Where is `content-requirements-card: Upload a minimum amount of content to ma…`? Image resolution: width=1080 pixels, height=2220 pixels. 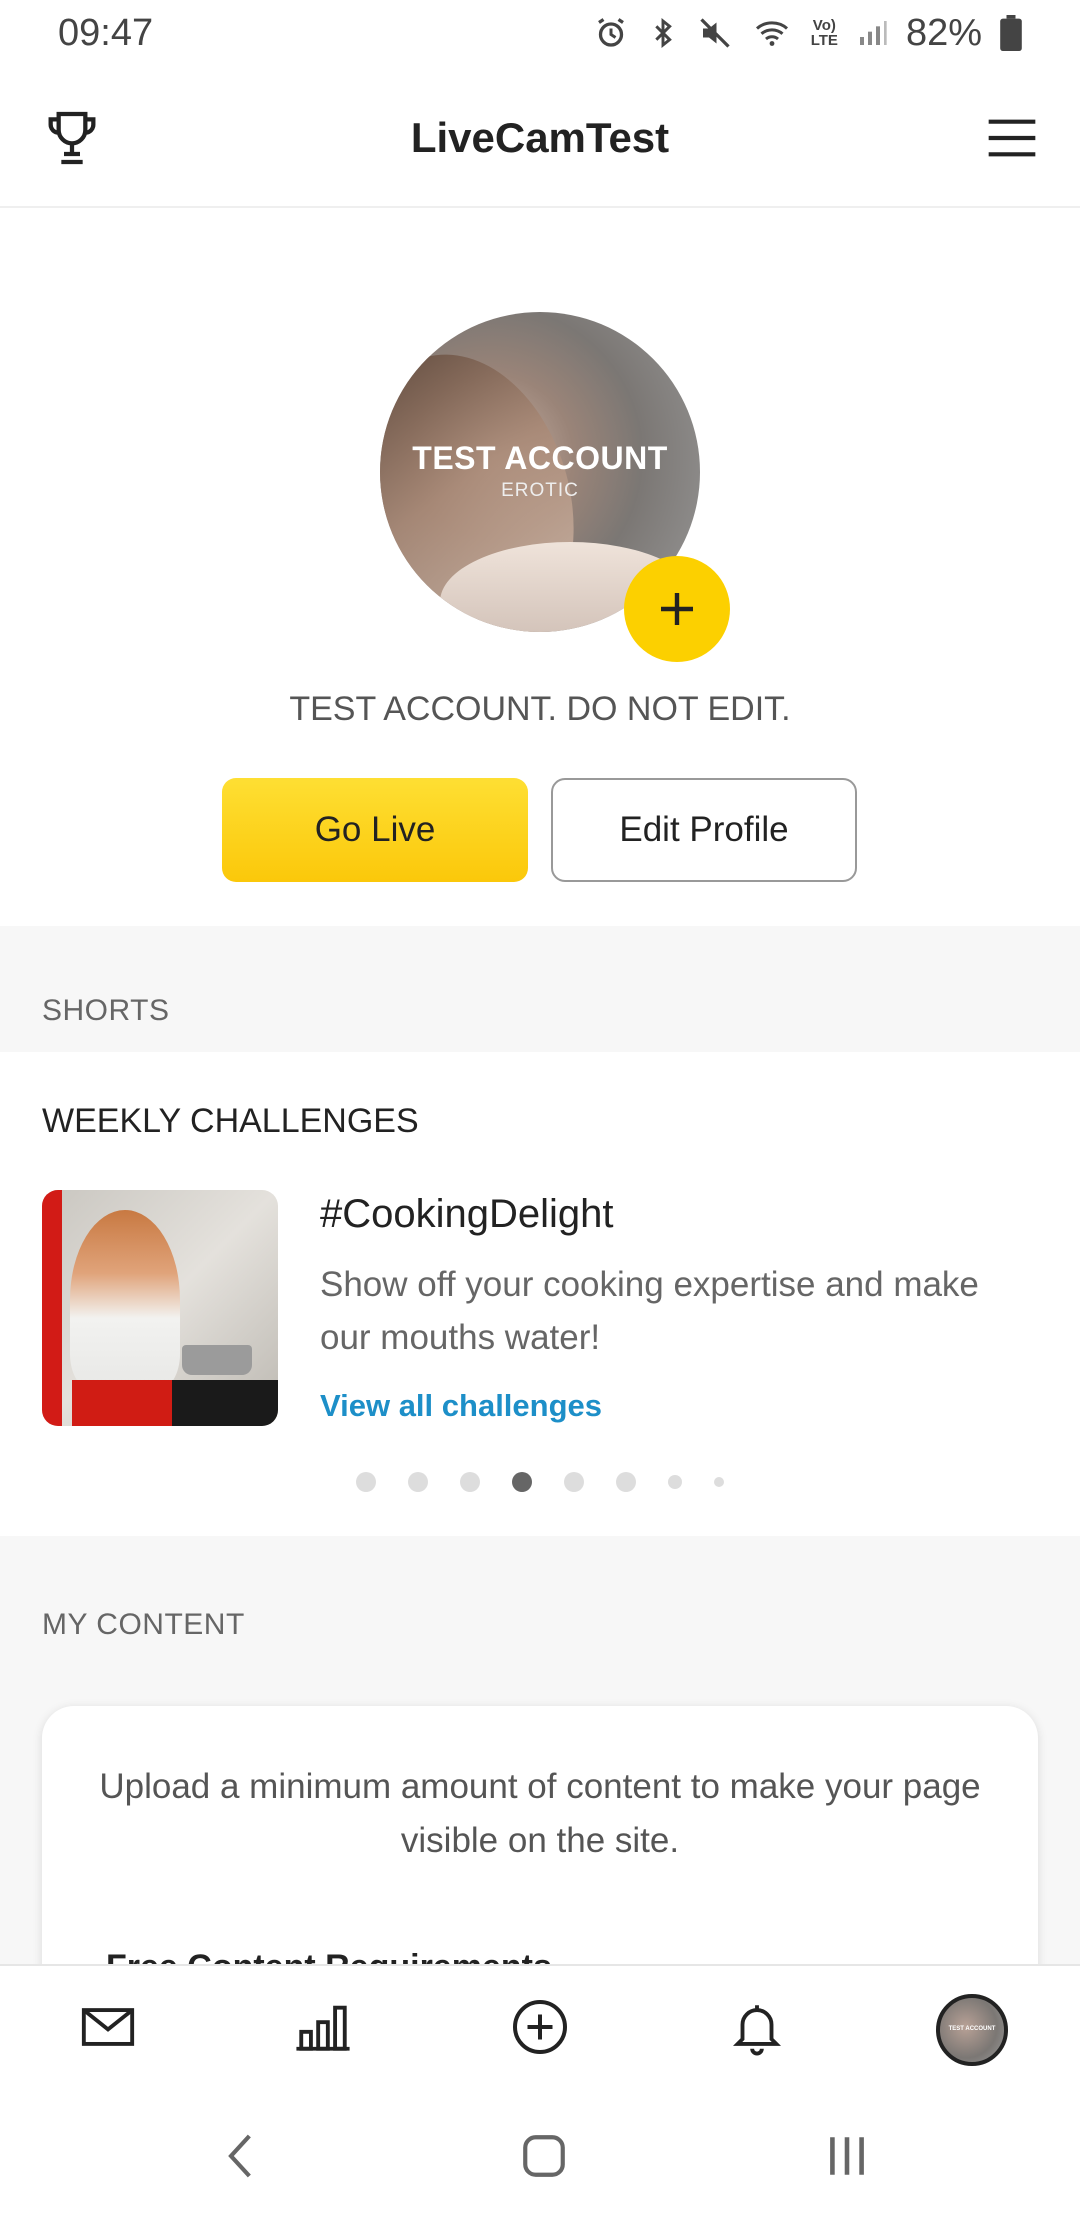 content-requirements-card: Upload a minimum amount of content to ma… is located at coordinates (540, 1856).